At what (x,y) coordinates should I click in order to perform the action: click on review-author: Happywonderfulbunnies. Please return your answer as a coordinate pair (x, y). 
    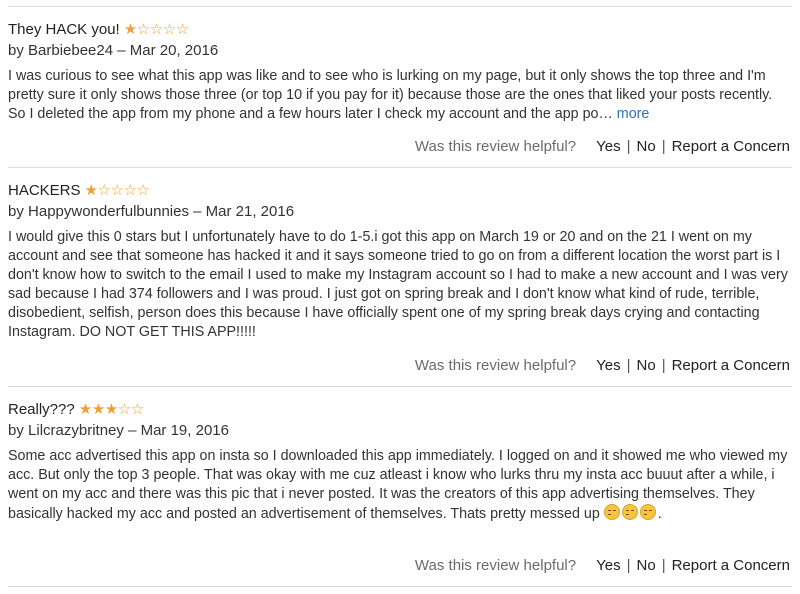
    Looking at the image, I should click on (108, 211).